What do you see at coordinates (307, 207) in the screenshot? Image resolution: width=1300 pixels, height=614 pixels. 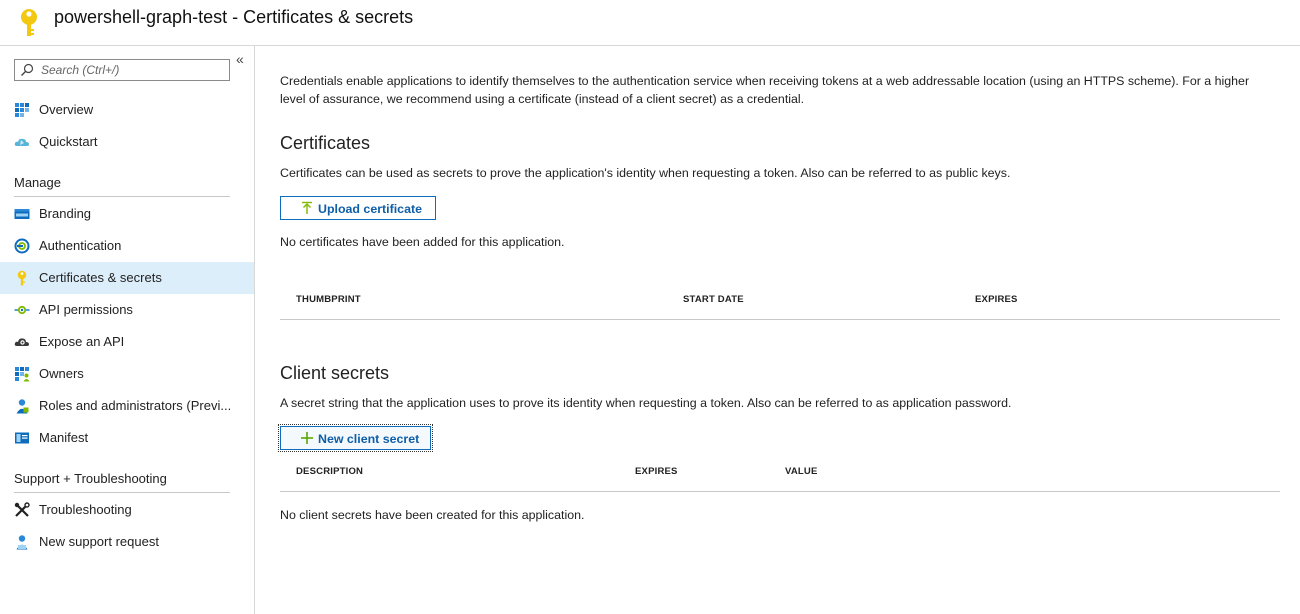 I see `upload-icon` at bounding box center [307, 207].